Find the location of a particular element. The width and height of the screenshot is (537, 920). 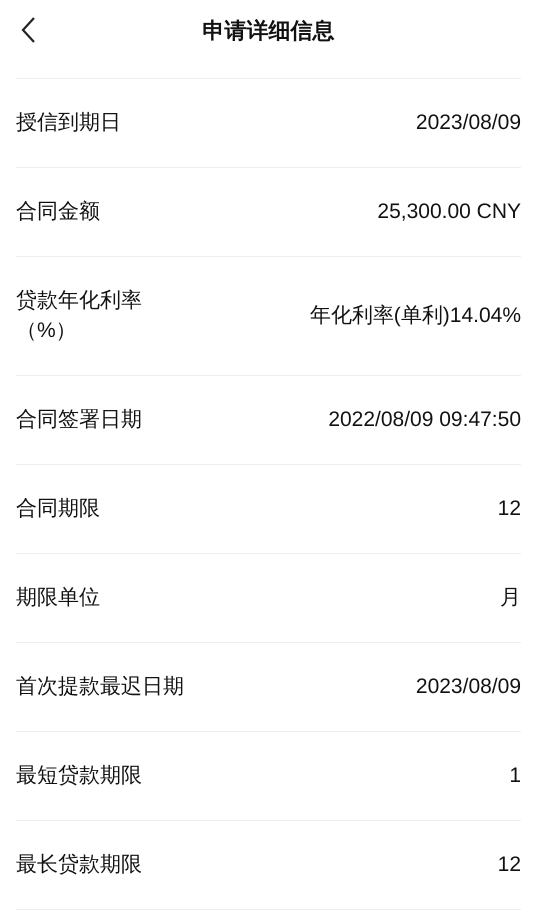

back-icon is located at coordinates (28, 30).